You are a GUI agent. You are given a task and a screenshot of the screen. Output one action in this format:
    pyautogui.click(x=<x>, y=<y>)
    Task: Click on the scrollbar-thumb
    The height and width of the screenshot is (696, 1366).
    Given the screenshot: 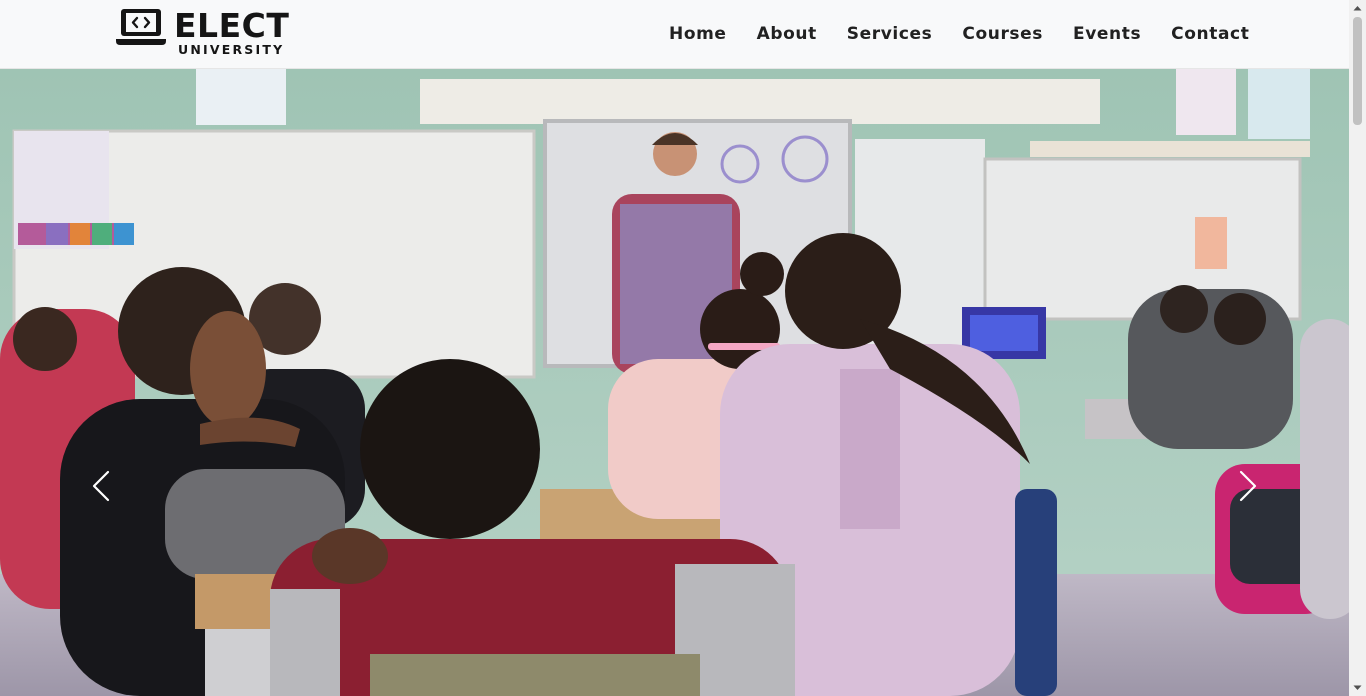 What is the action you would take?
    pyautogui.click(x=1357, y=71)
    